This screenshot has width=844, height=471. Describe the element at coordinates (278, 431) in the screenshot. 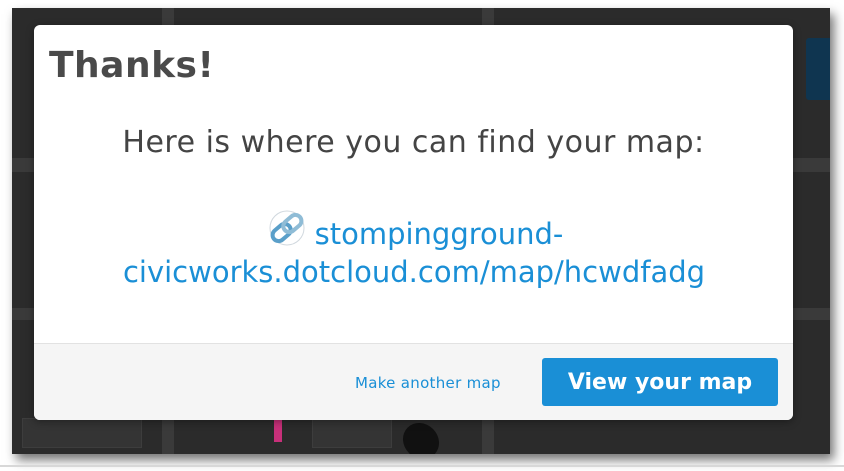

I see `map-marker-dot` at that location.